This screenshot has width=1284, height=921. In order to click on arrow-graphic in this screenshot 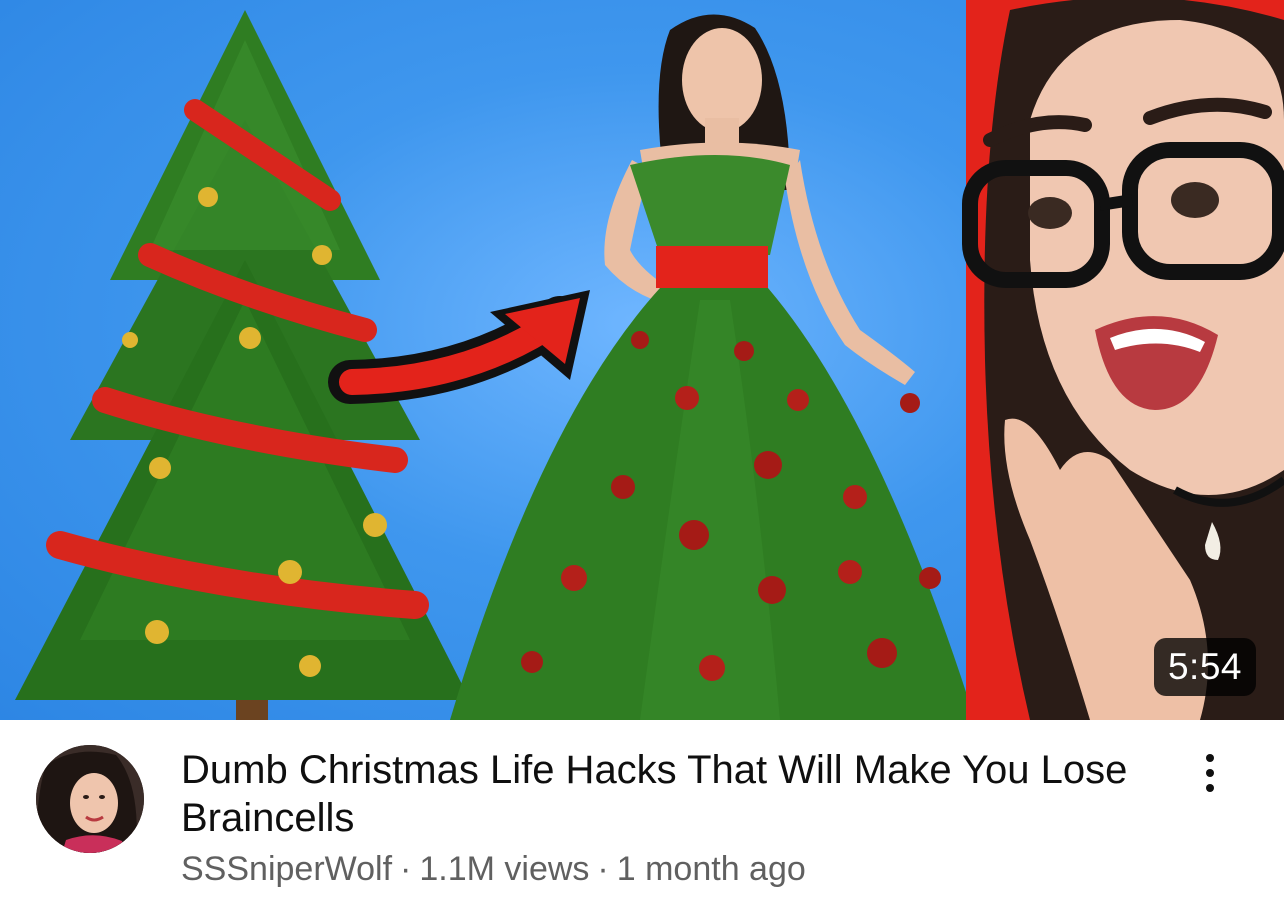, I will do `click(459, 347)`.